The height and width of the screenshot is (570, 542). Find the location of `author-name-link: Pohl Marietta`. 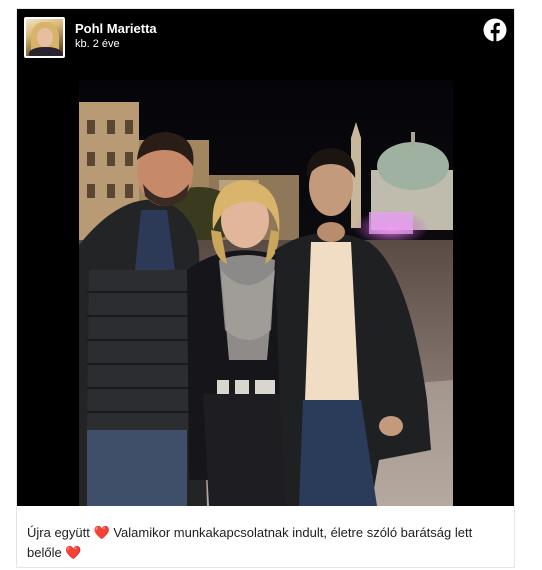

author-name-link: Pohl Marietta is located at coordinates (116, 28).